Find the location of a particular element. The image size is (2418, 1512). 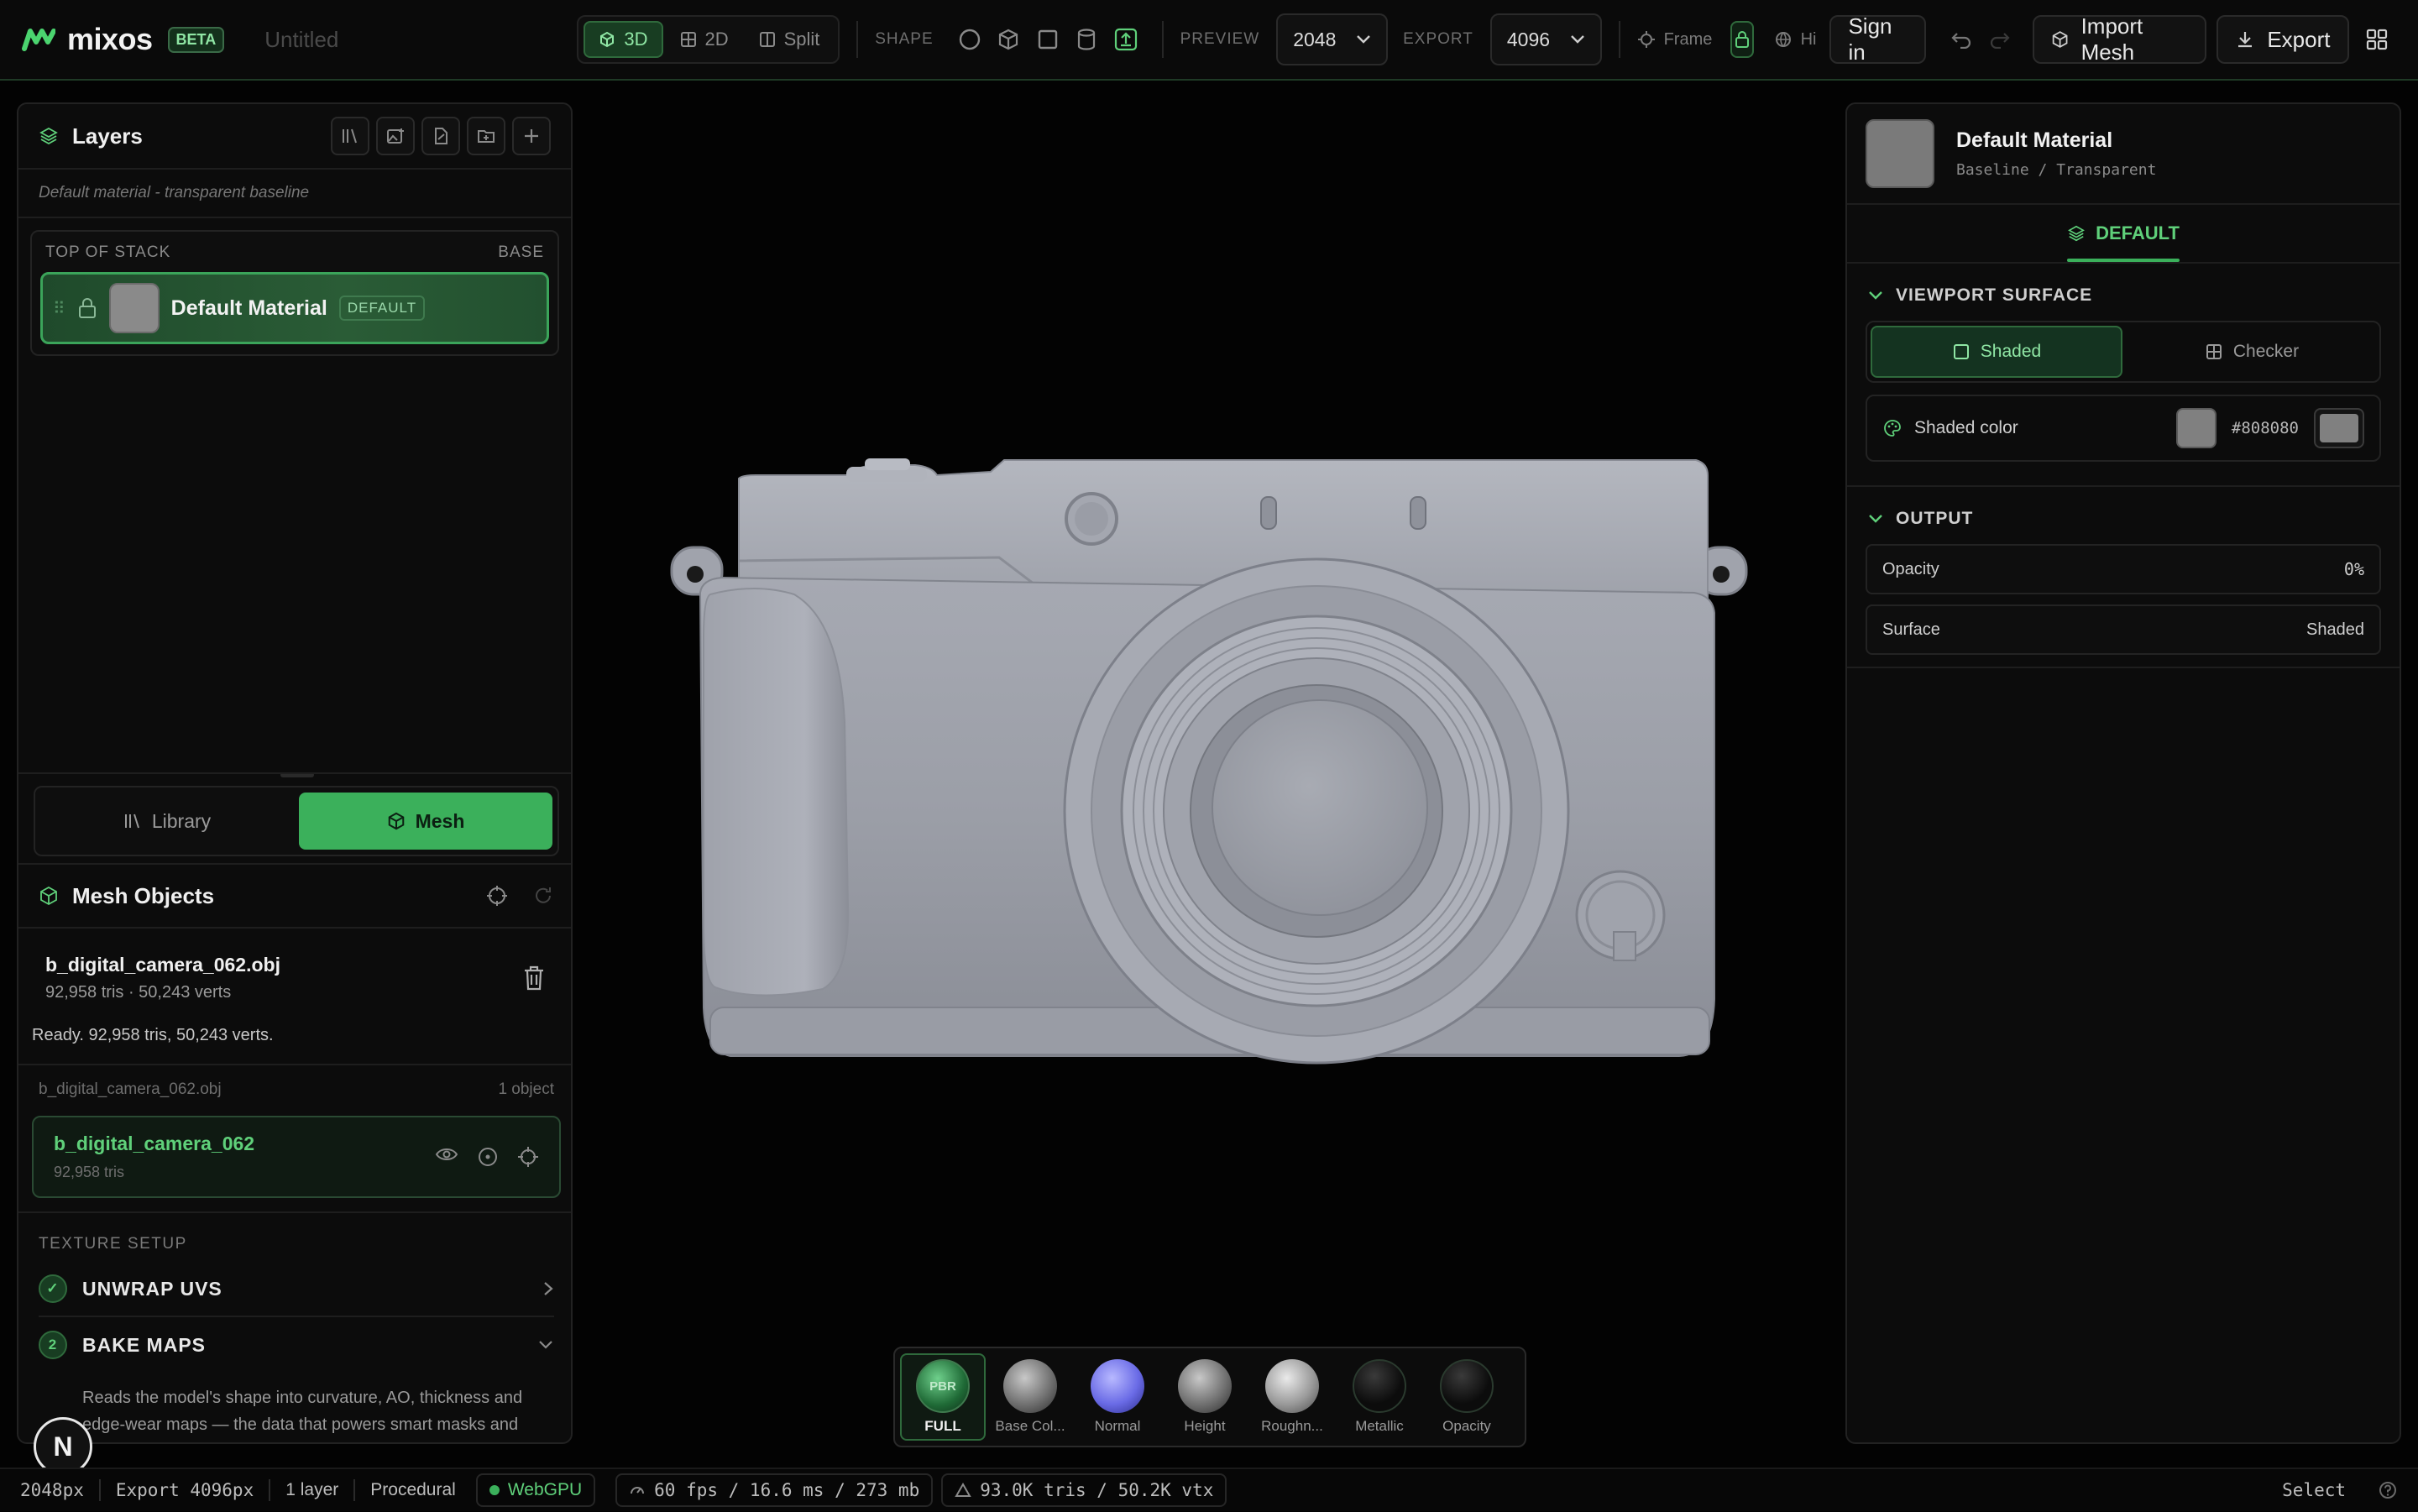

add-fill-layer-button is located at coordinates (440, 136).